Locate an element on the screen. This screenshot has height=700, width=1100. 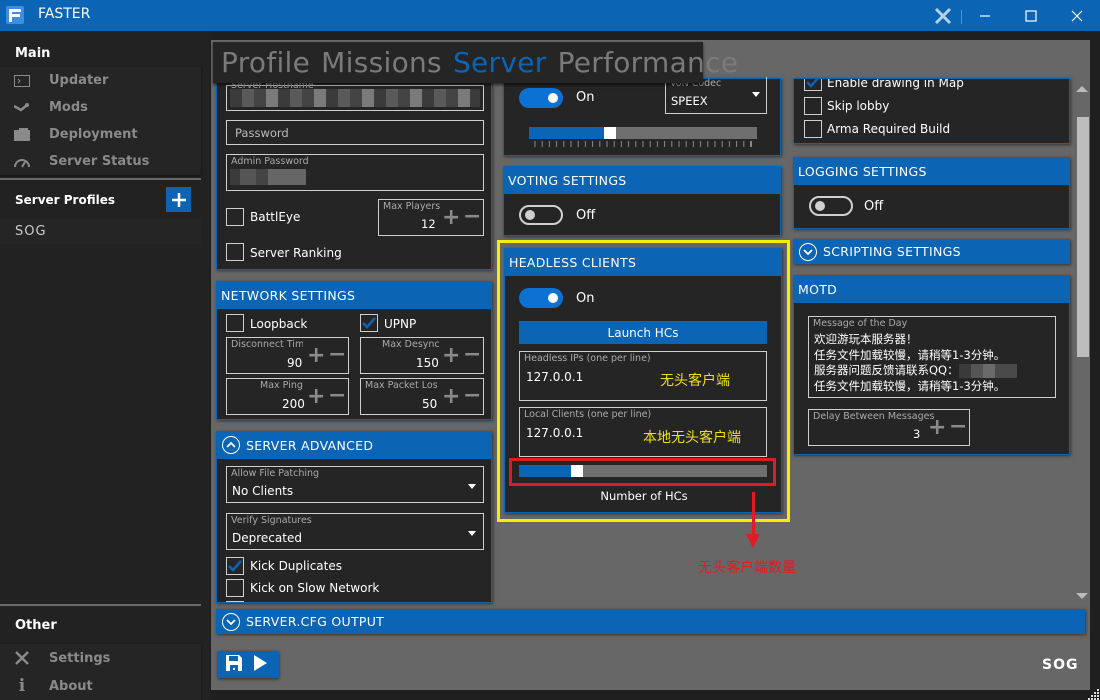
voting-settings-header: VOTING SETTINGS is located at coordinates (642, 180).